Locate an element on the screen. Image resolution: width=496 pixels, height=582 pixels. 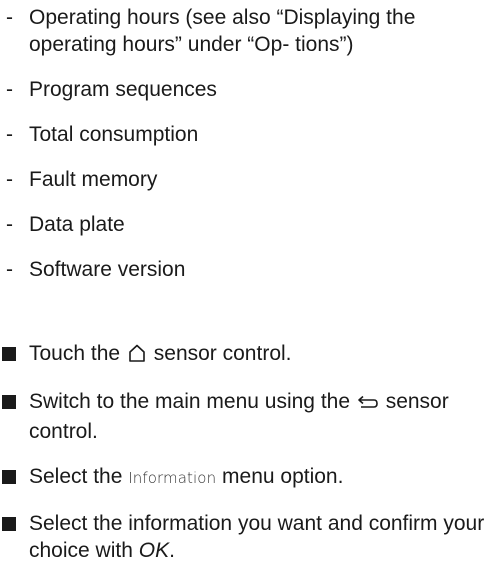
step-text-pre: Switch to the main menu using the is located at coordinates (190, 401).